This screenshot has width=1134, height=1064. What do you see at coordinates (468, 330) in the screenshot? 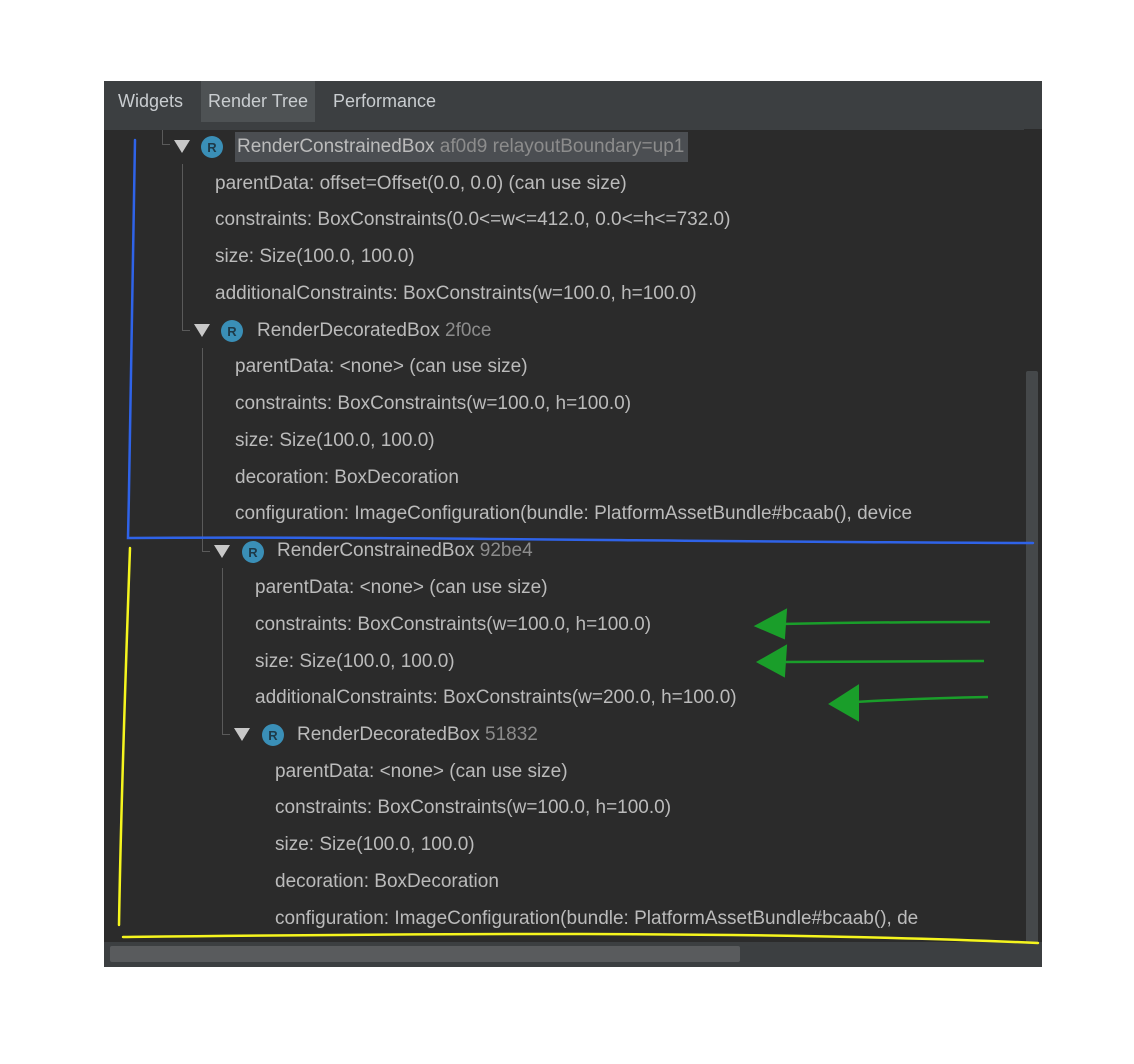
I see `node-id: 2f0ce` at bounding box center [468, 330].